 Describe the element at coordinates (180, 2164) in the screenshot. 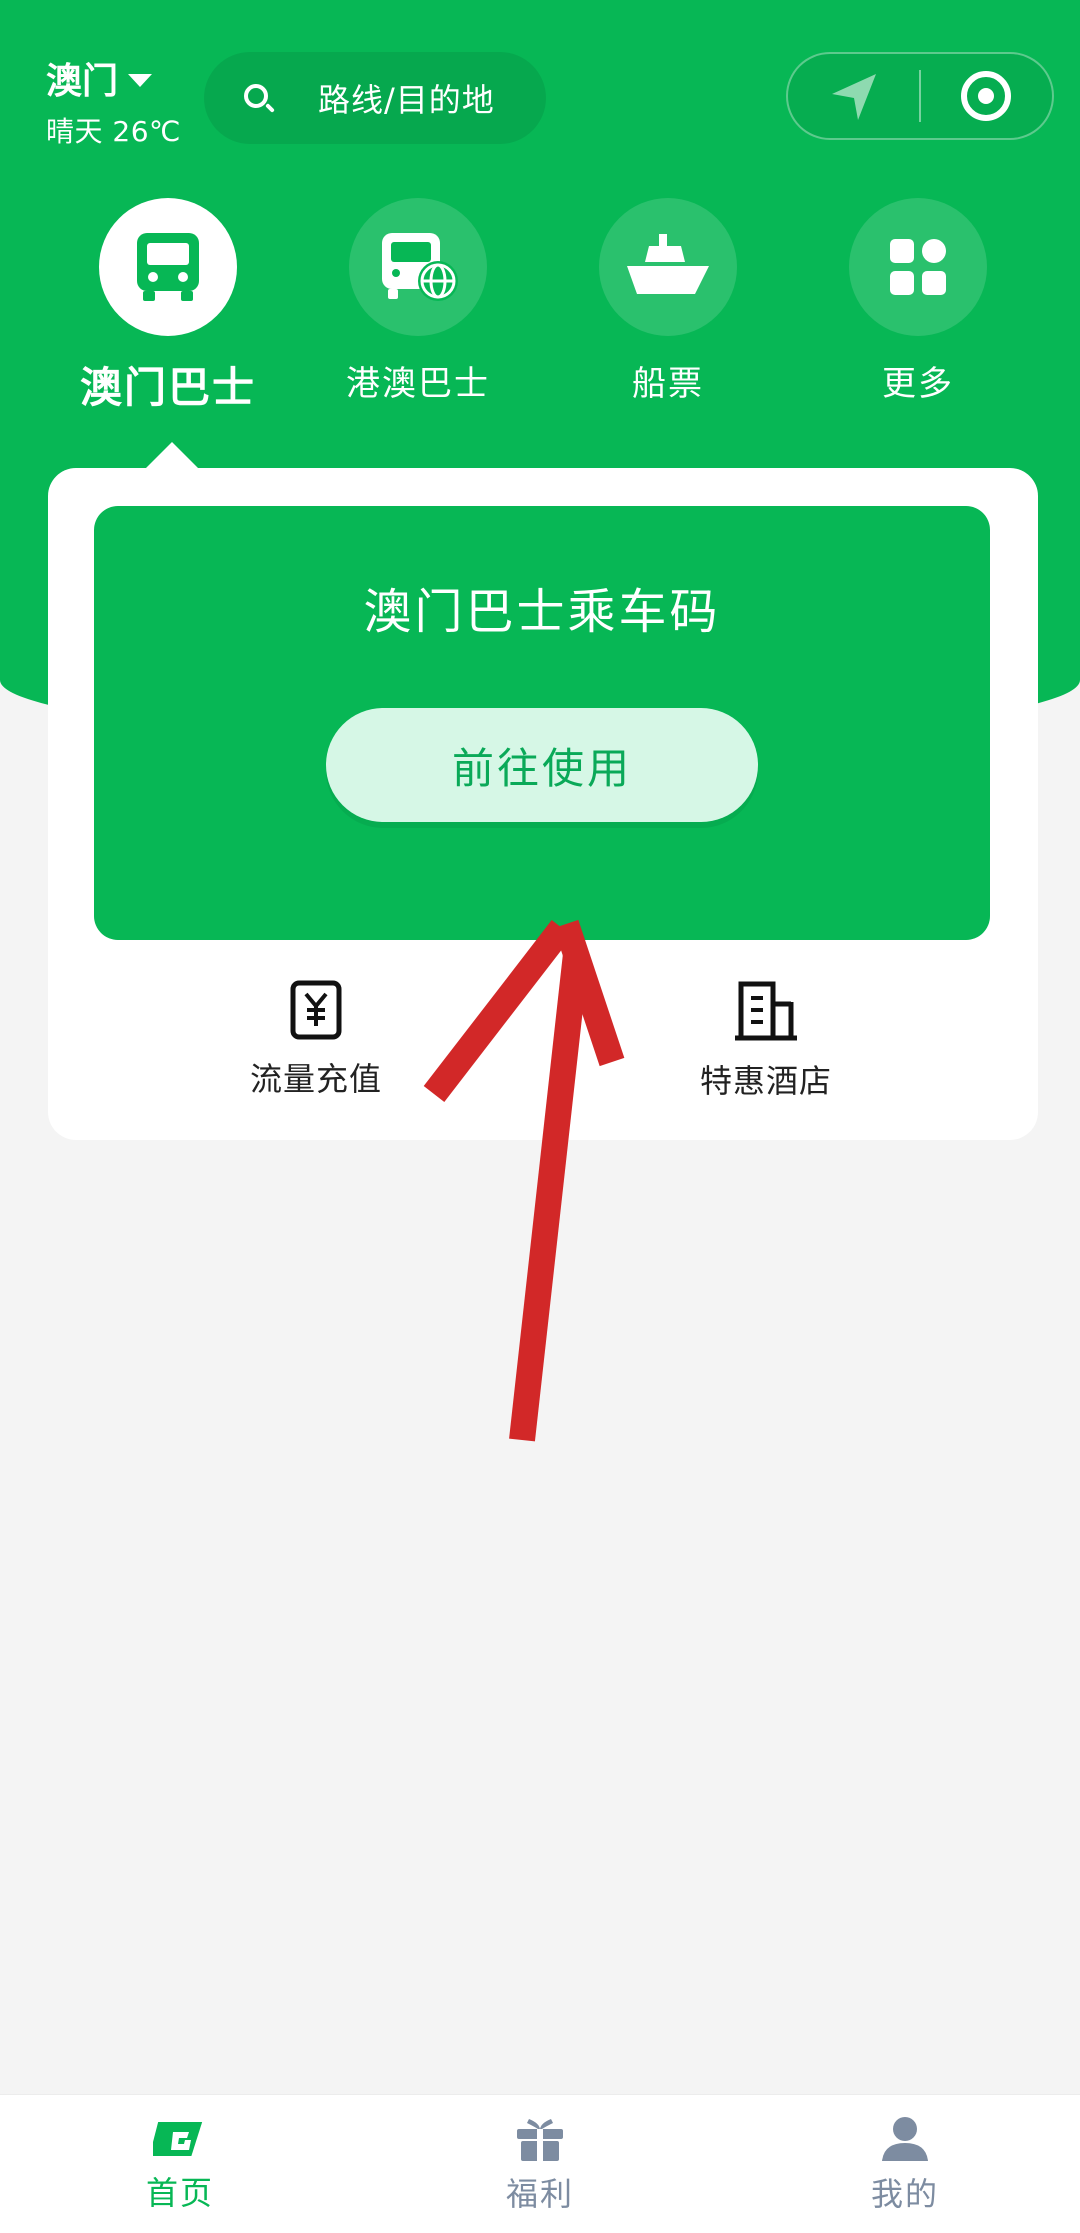

I see `tab-home: 首页` at that location.